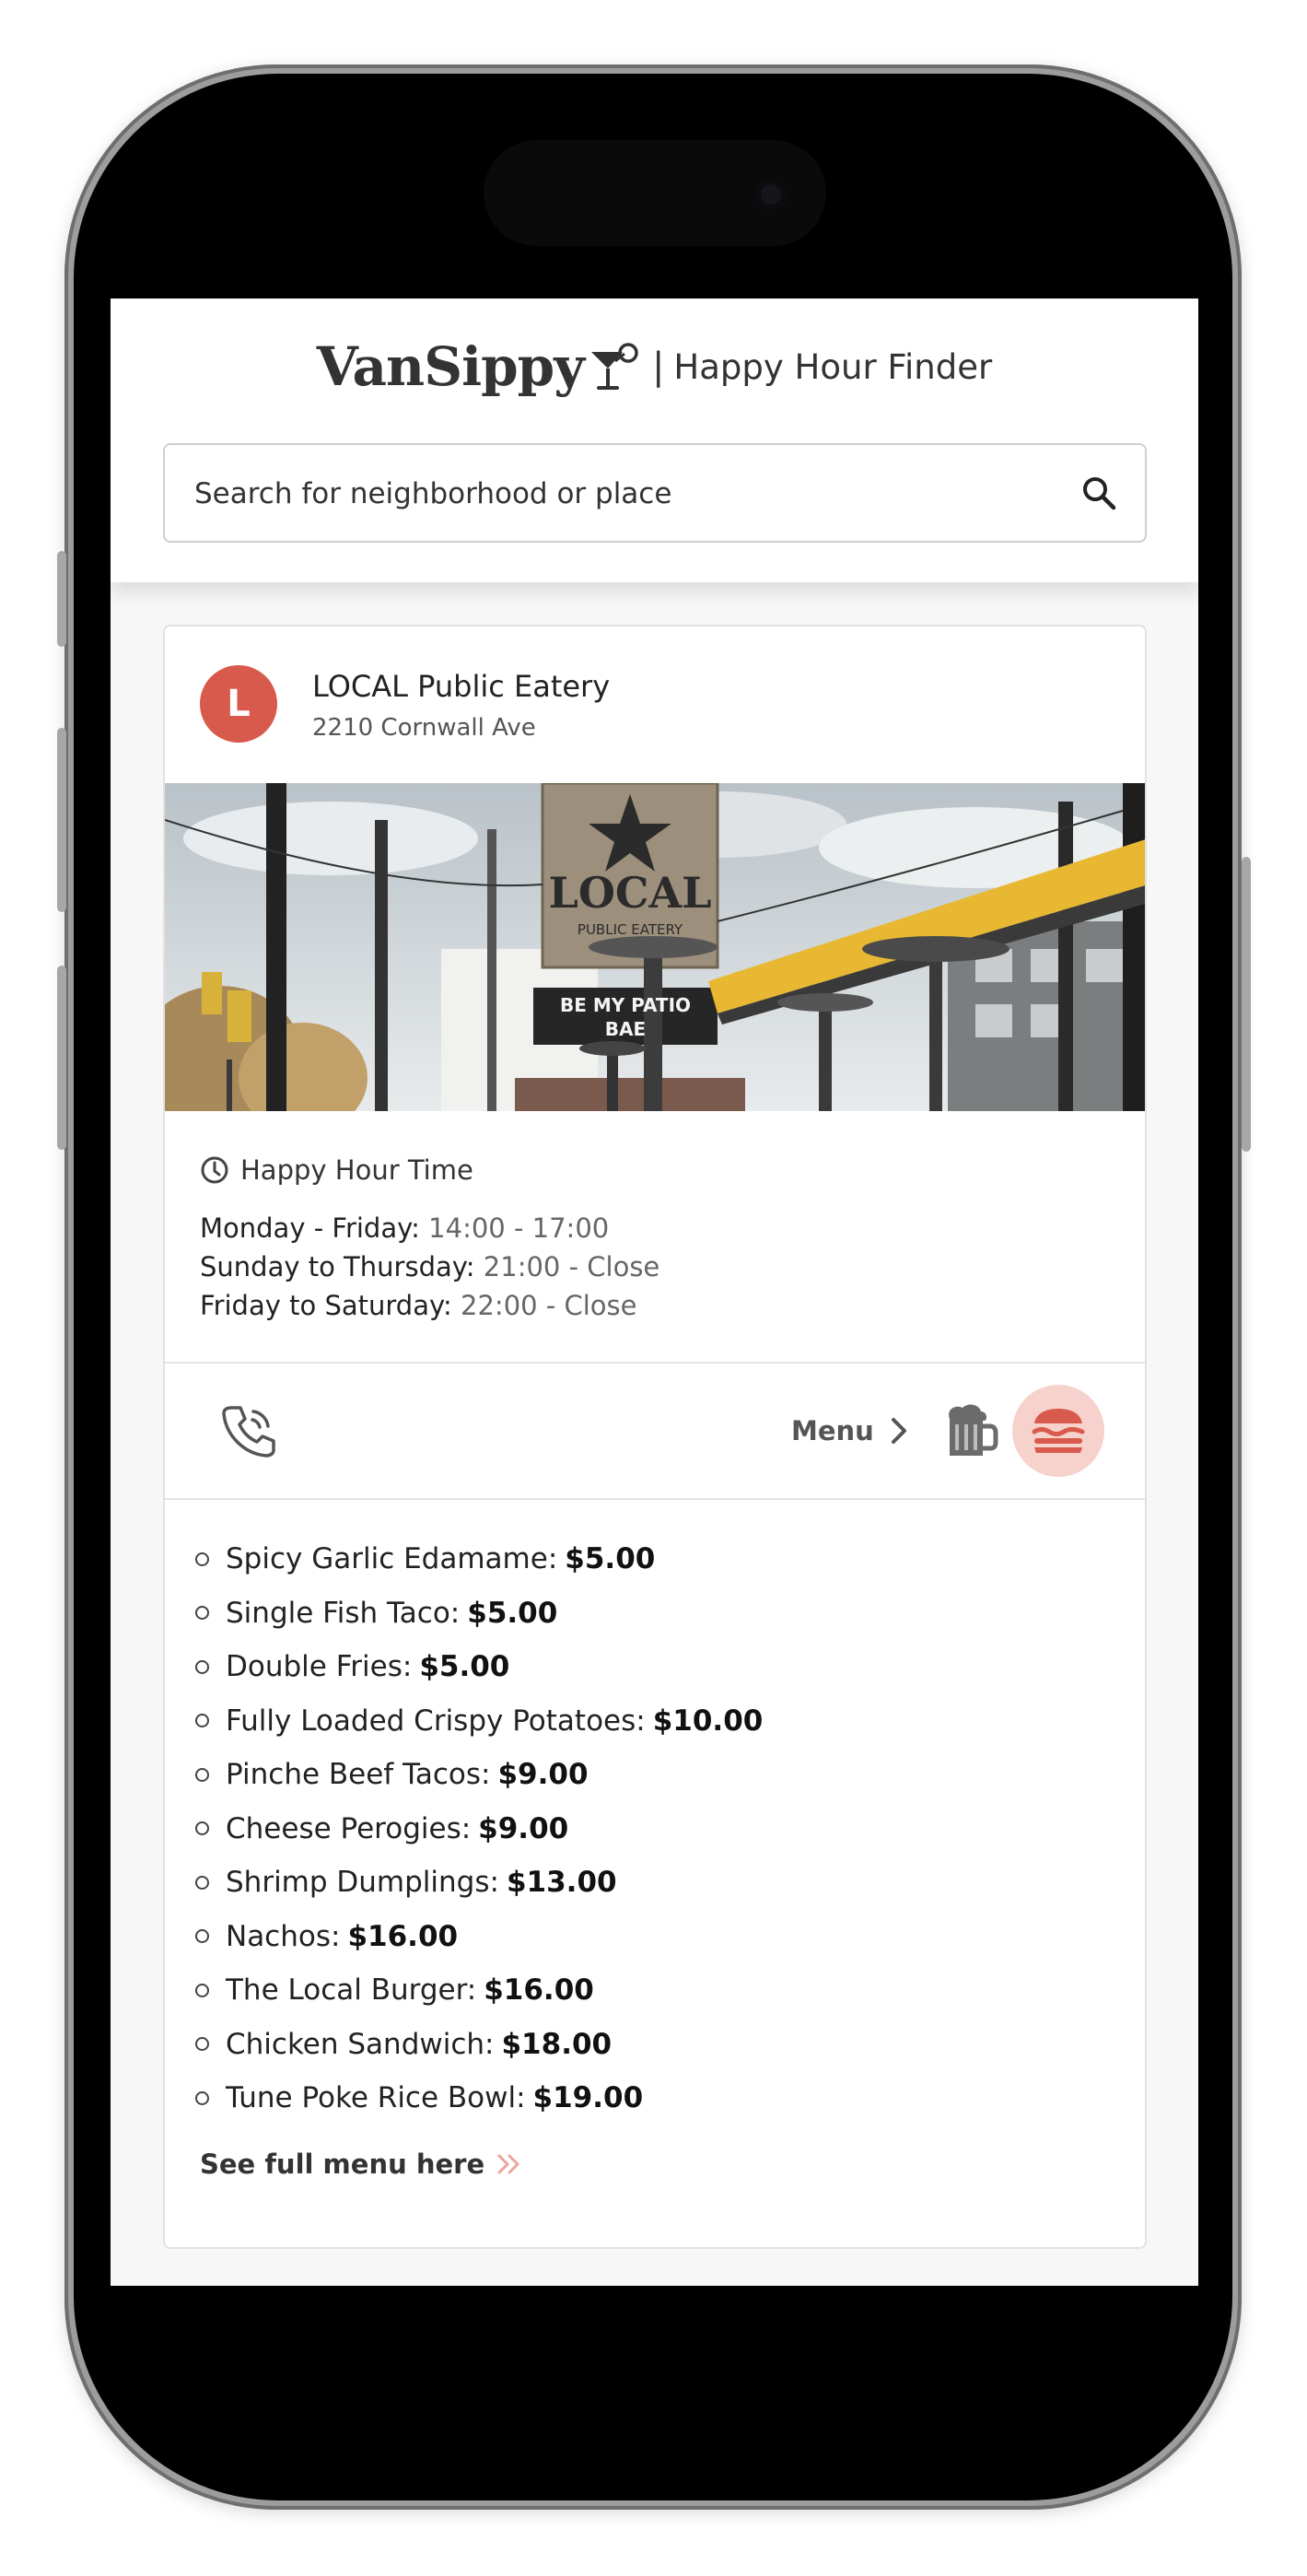  What do you see at coordinates (653, 1937) in the screenshot?
I see `list-item: Nachos: $16.00` at bounding box center [653, 1937].